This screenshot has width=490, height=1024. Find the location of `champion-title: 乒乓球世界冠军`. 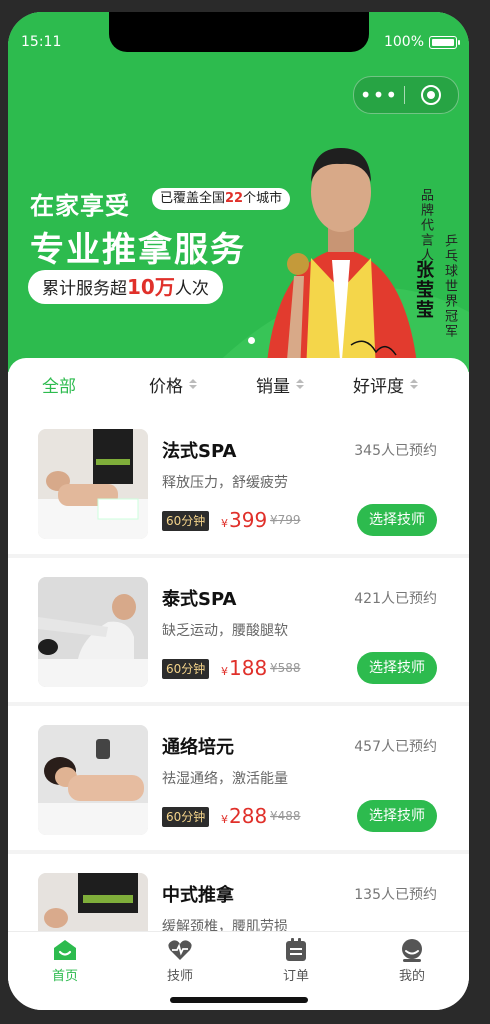

champion-title: 乒乓球世界冠军 is located at coordinates (449, 286).